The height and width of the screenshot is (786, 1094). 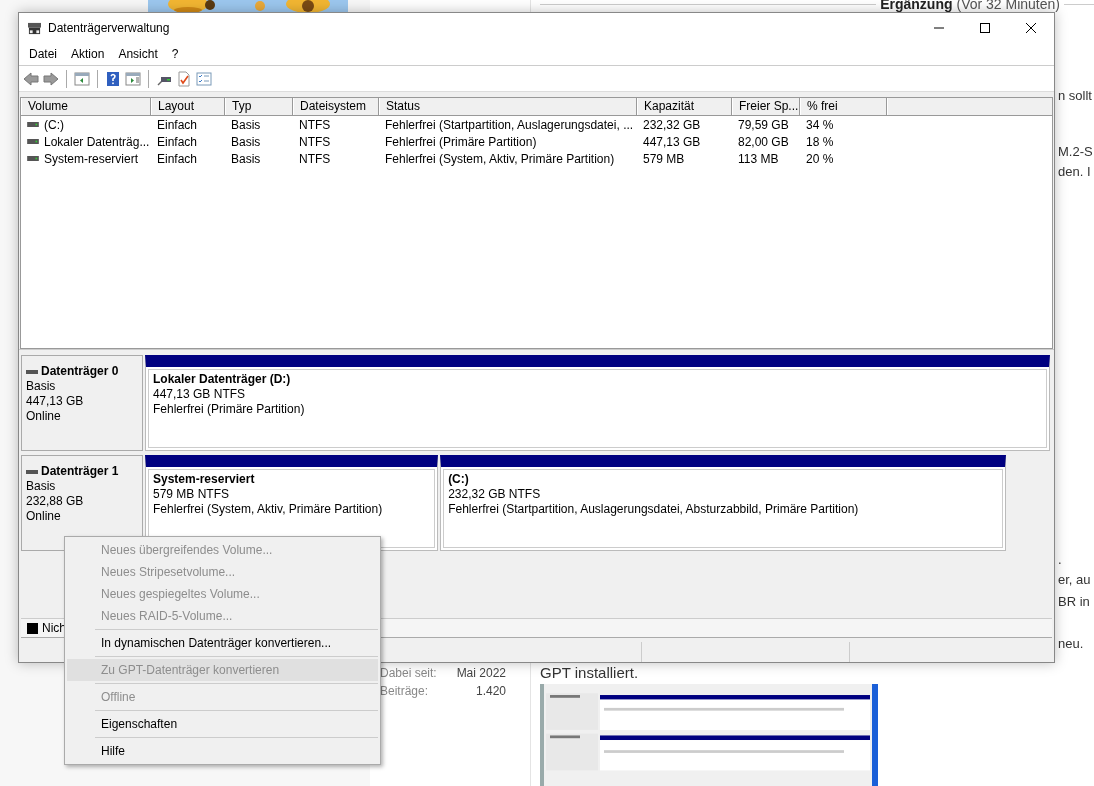 What do you see at coordinates (820, 158) in the screenshot?
I see `table-cell: 20 %` at bounding box center [820, 158].